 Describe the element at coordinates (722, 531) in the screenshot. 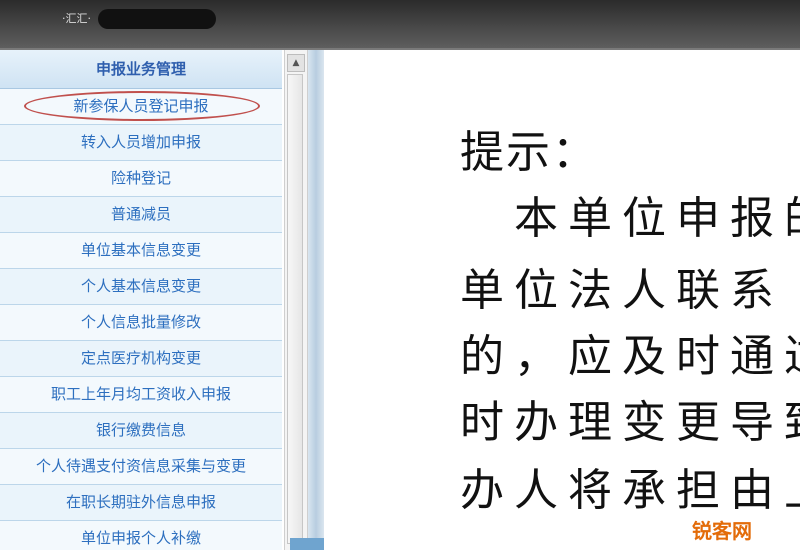

I see `site-watermark: 锐客网` at that location.